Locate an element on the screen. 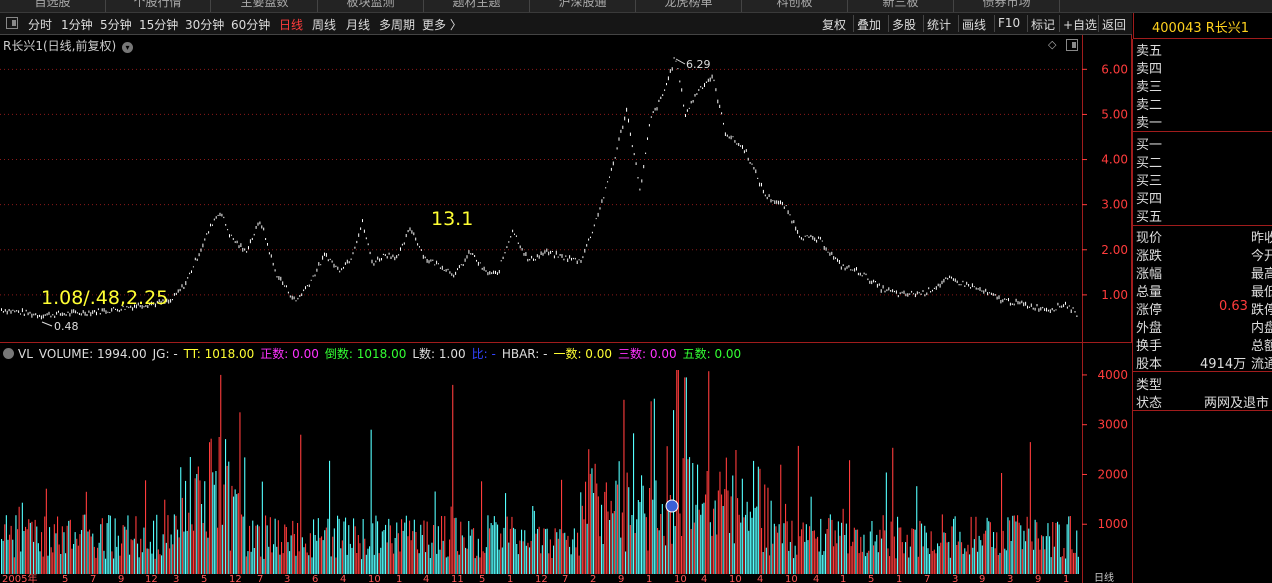 The image size is (1272, 583). sell-level-label: 卖一 is located at coordinates (1149, 123).